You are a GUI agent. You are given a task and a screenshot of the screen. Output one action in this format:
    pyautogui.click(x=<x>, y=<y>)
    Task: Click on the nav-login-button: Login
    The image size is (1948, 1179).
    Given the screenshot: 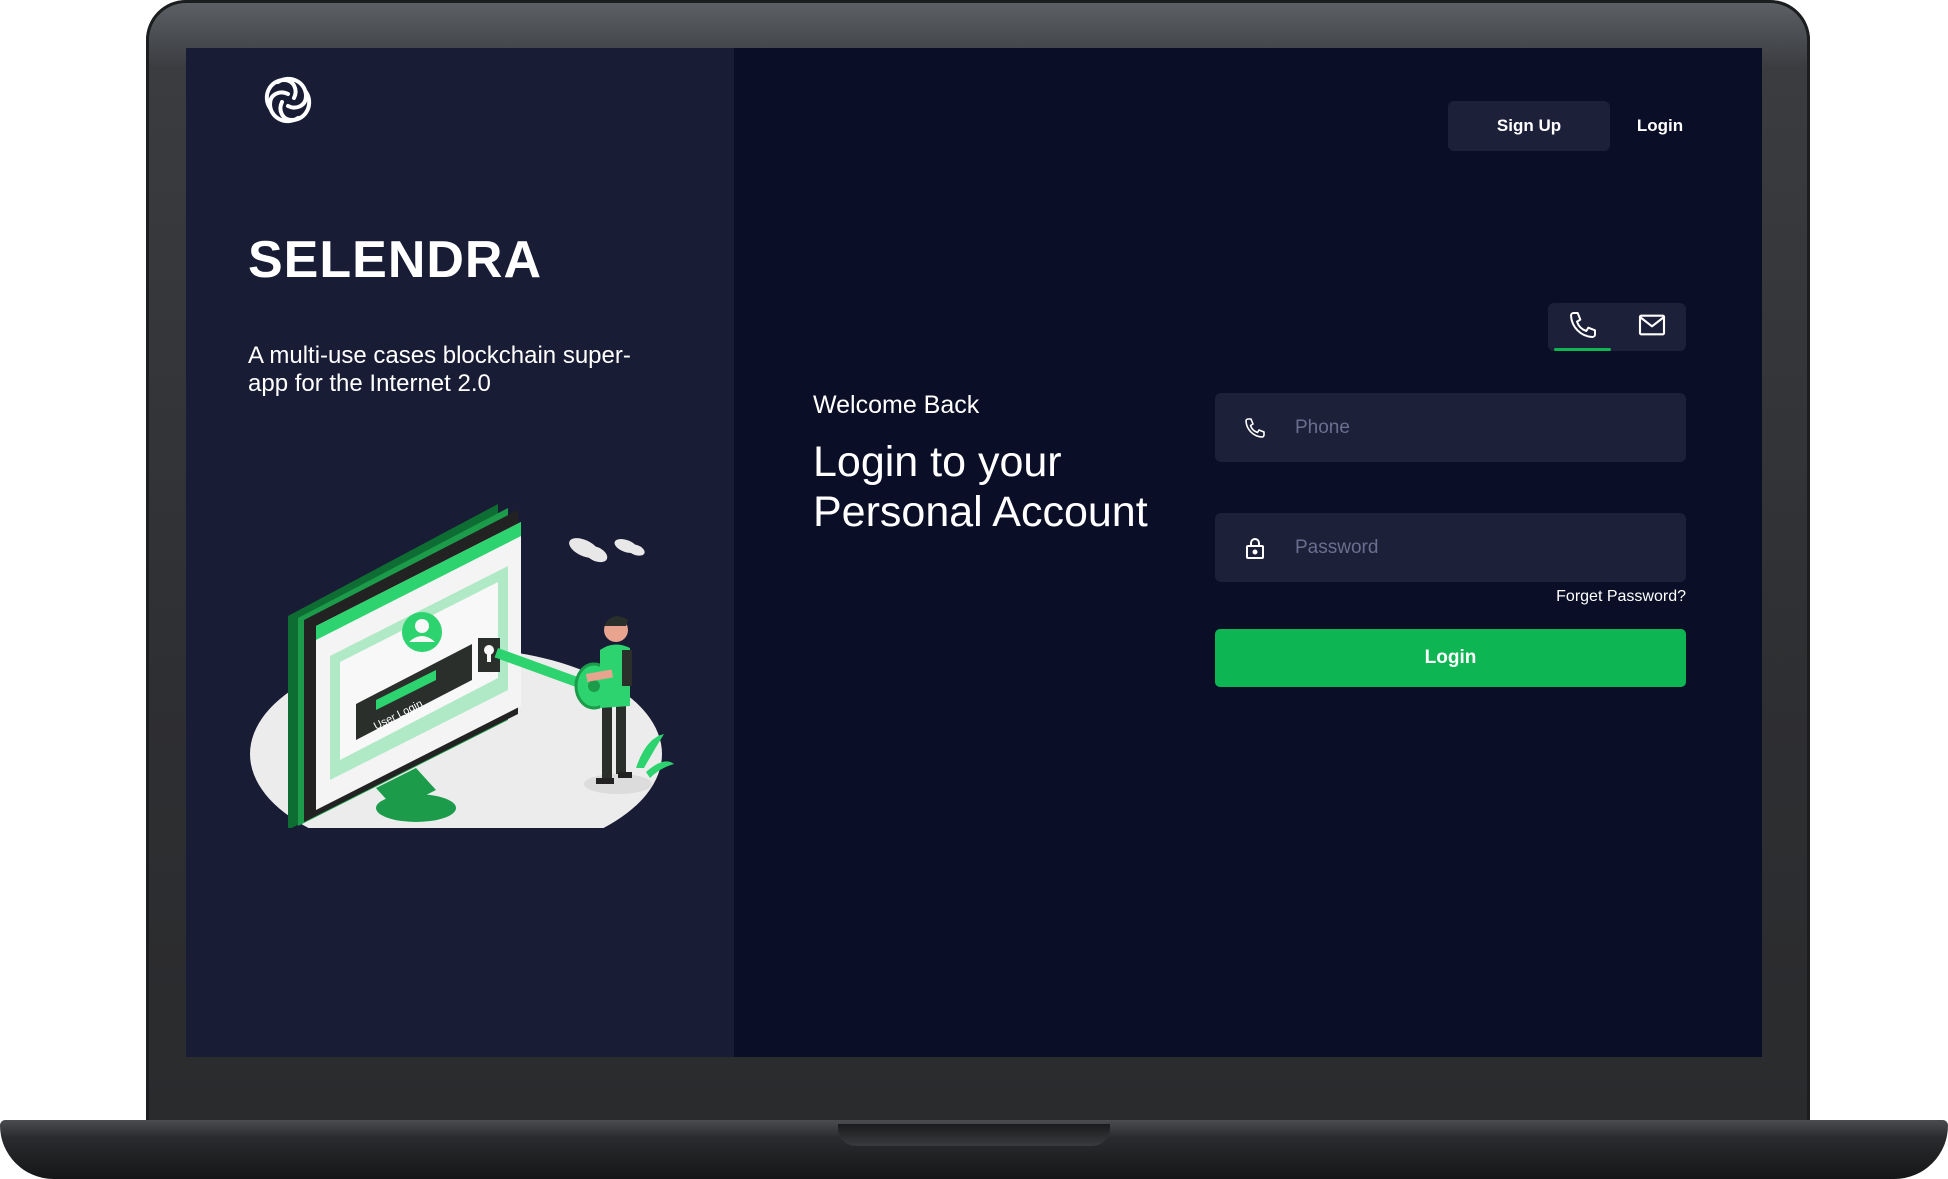 What is the action you would take?
    pyautogui.click(x=1660, y=126)
    